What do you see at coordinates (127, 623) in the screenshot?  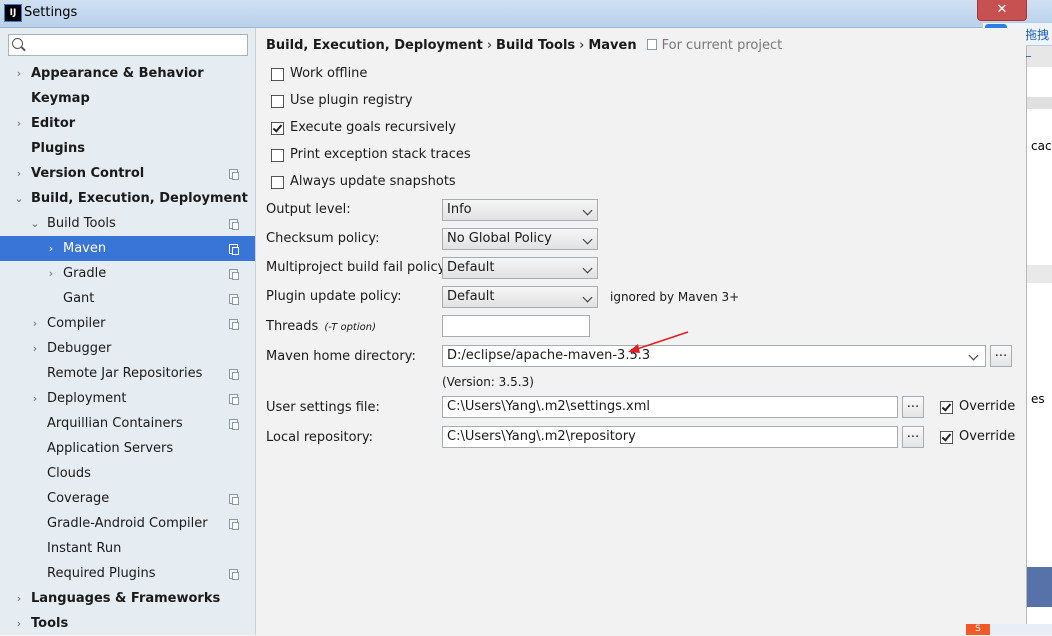 I see `sidebar-item: › Tools` at bounding box center [127, 623].